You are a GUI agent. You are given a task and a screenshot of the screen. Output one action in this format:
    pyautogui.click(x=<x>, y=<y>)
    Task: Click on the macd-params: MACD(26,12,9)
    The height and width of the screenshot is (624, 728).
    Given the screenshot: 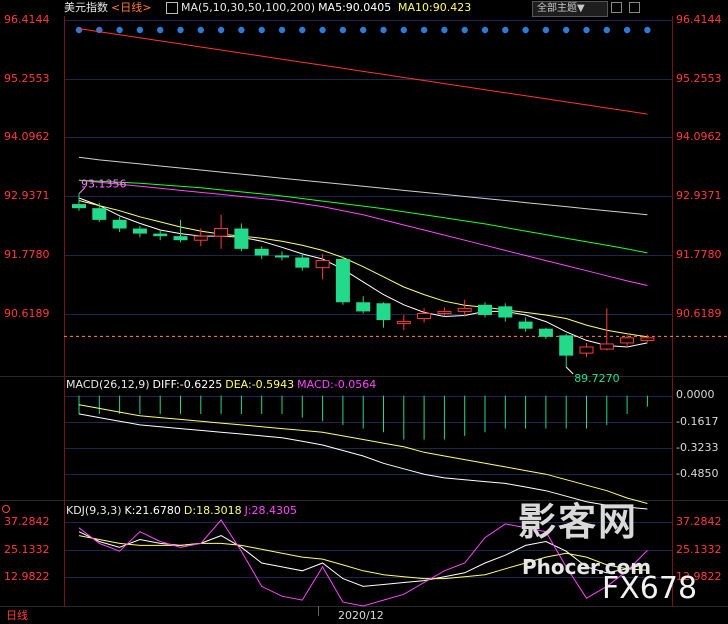 What is the action you would take?
    pyautogui.click(x=108, y=384)
    